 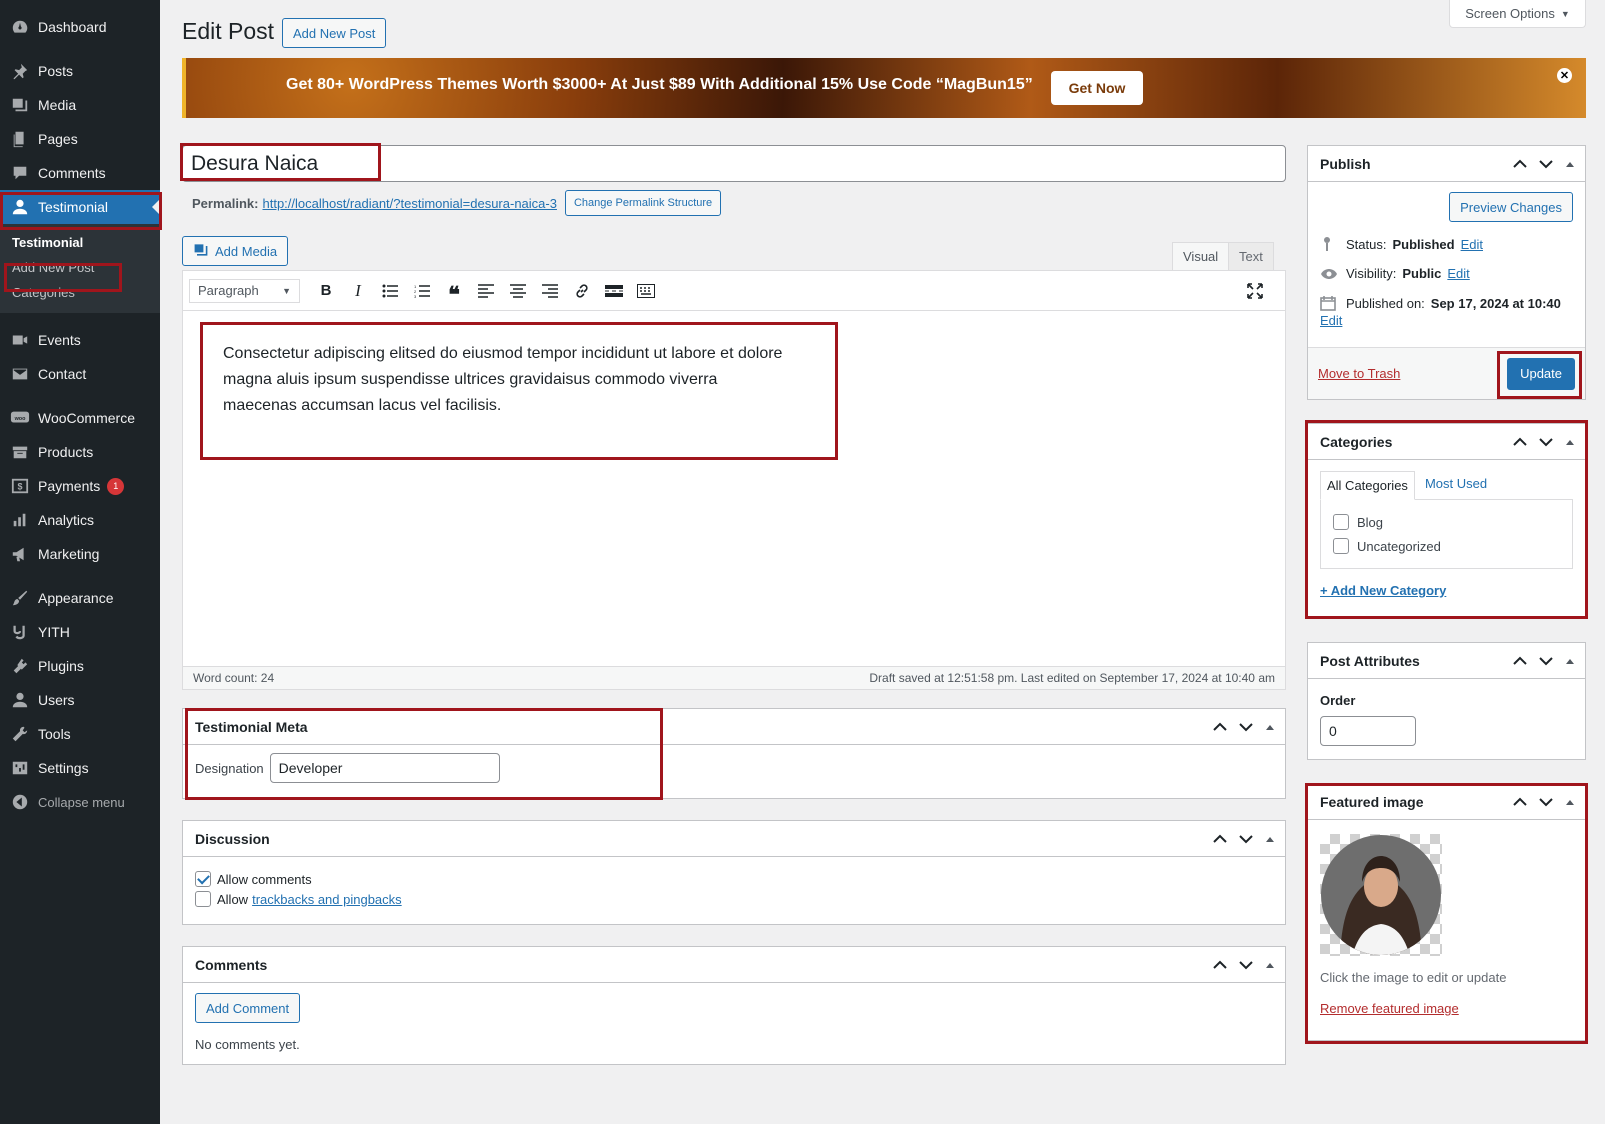 I want to click on align-left-icon, so click(x=486, y=291).